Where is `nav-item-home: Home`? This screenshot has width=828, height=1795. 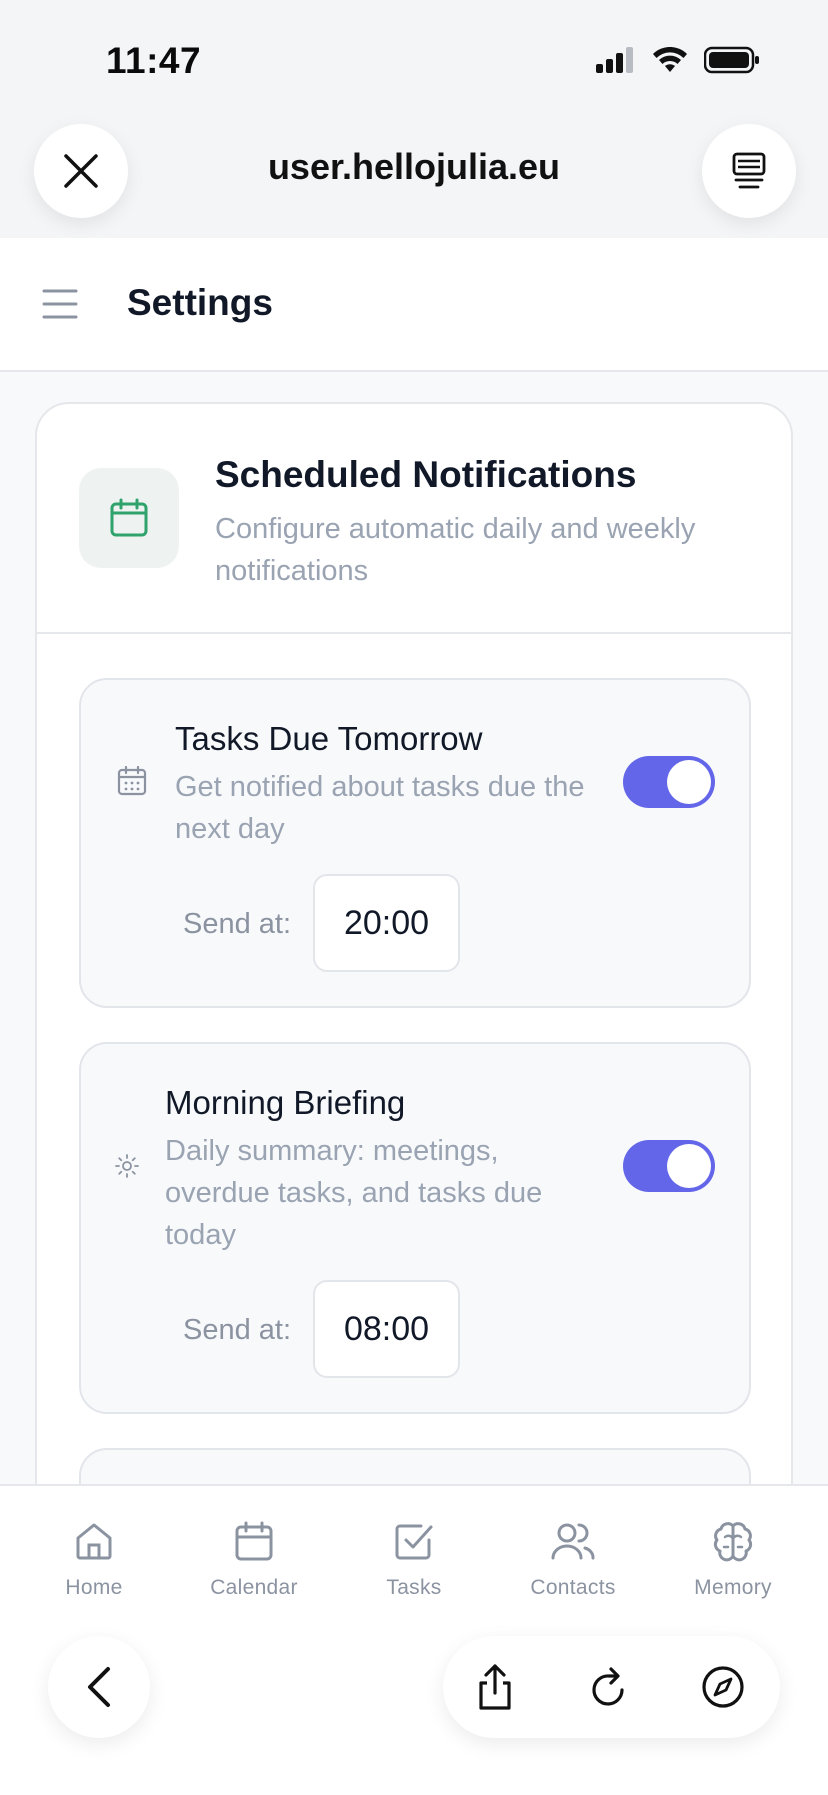 nav-item-home: Home is located at coordinates (94, 1560).